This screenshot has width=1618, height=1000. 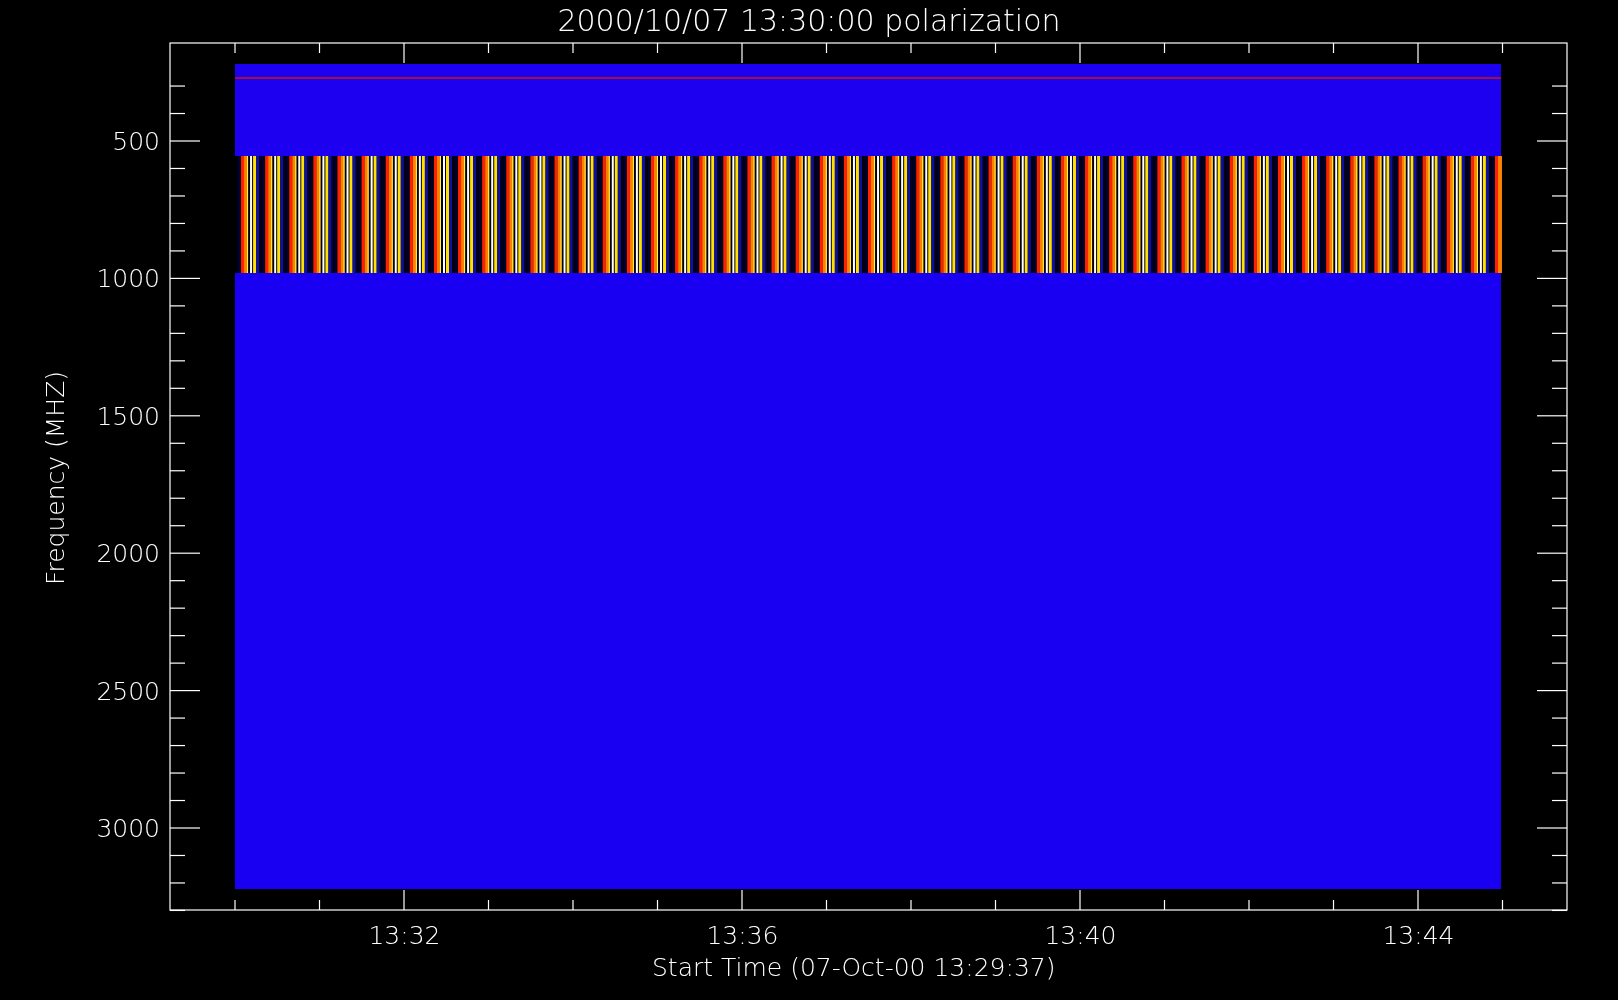 What do you see at coordinates (809, 20) in the screenshot?
I see `plot-title: 2000/10/07 13:30:00 polarization` at bounding box center [809, 20].